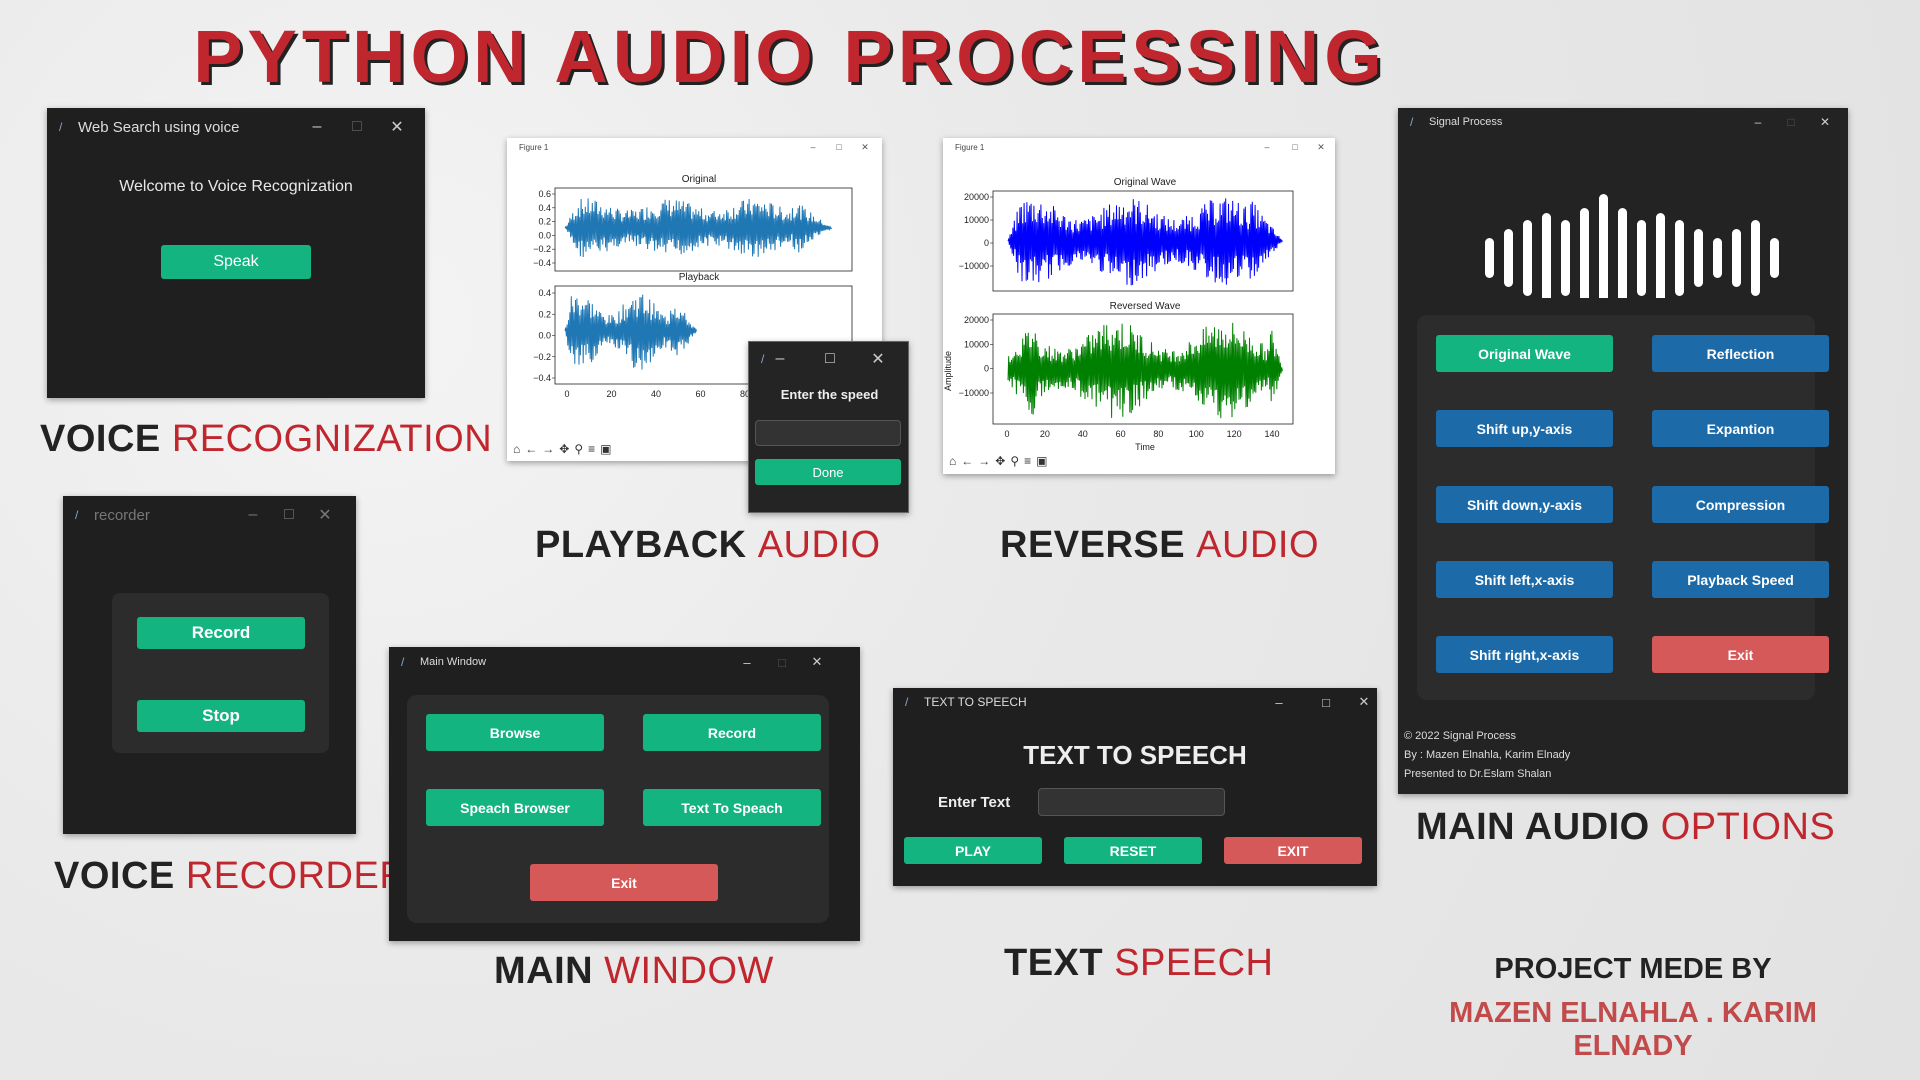  I want to click on x-tick-label: 40, so click(656, 394).